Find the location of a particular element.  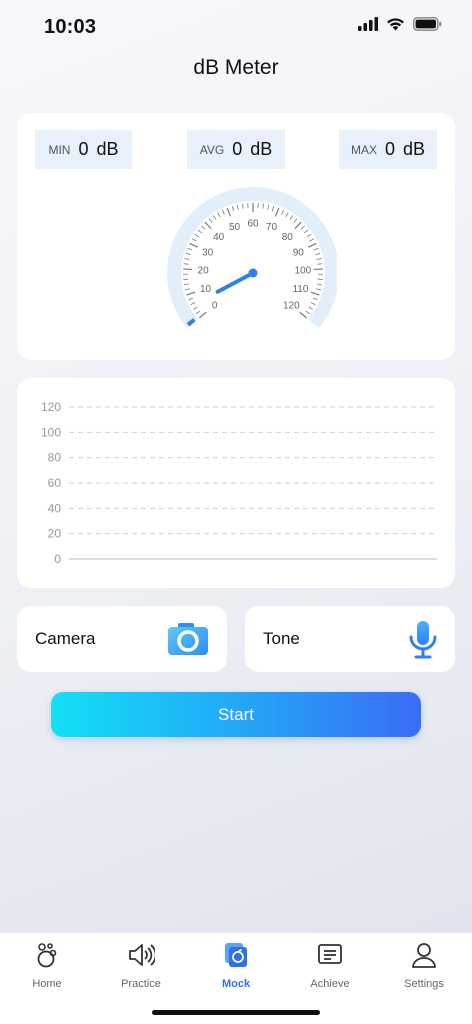

document-icon is located at coordinates (330, 954).